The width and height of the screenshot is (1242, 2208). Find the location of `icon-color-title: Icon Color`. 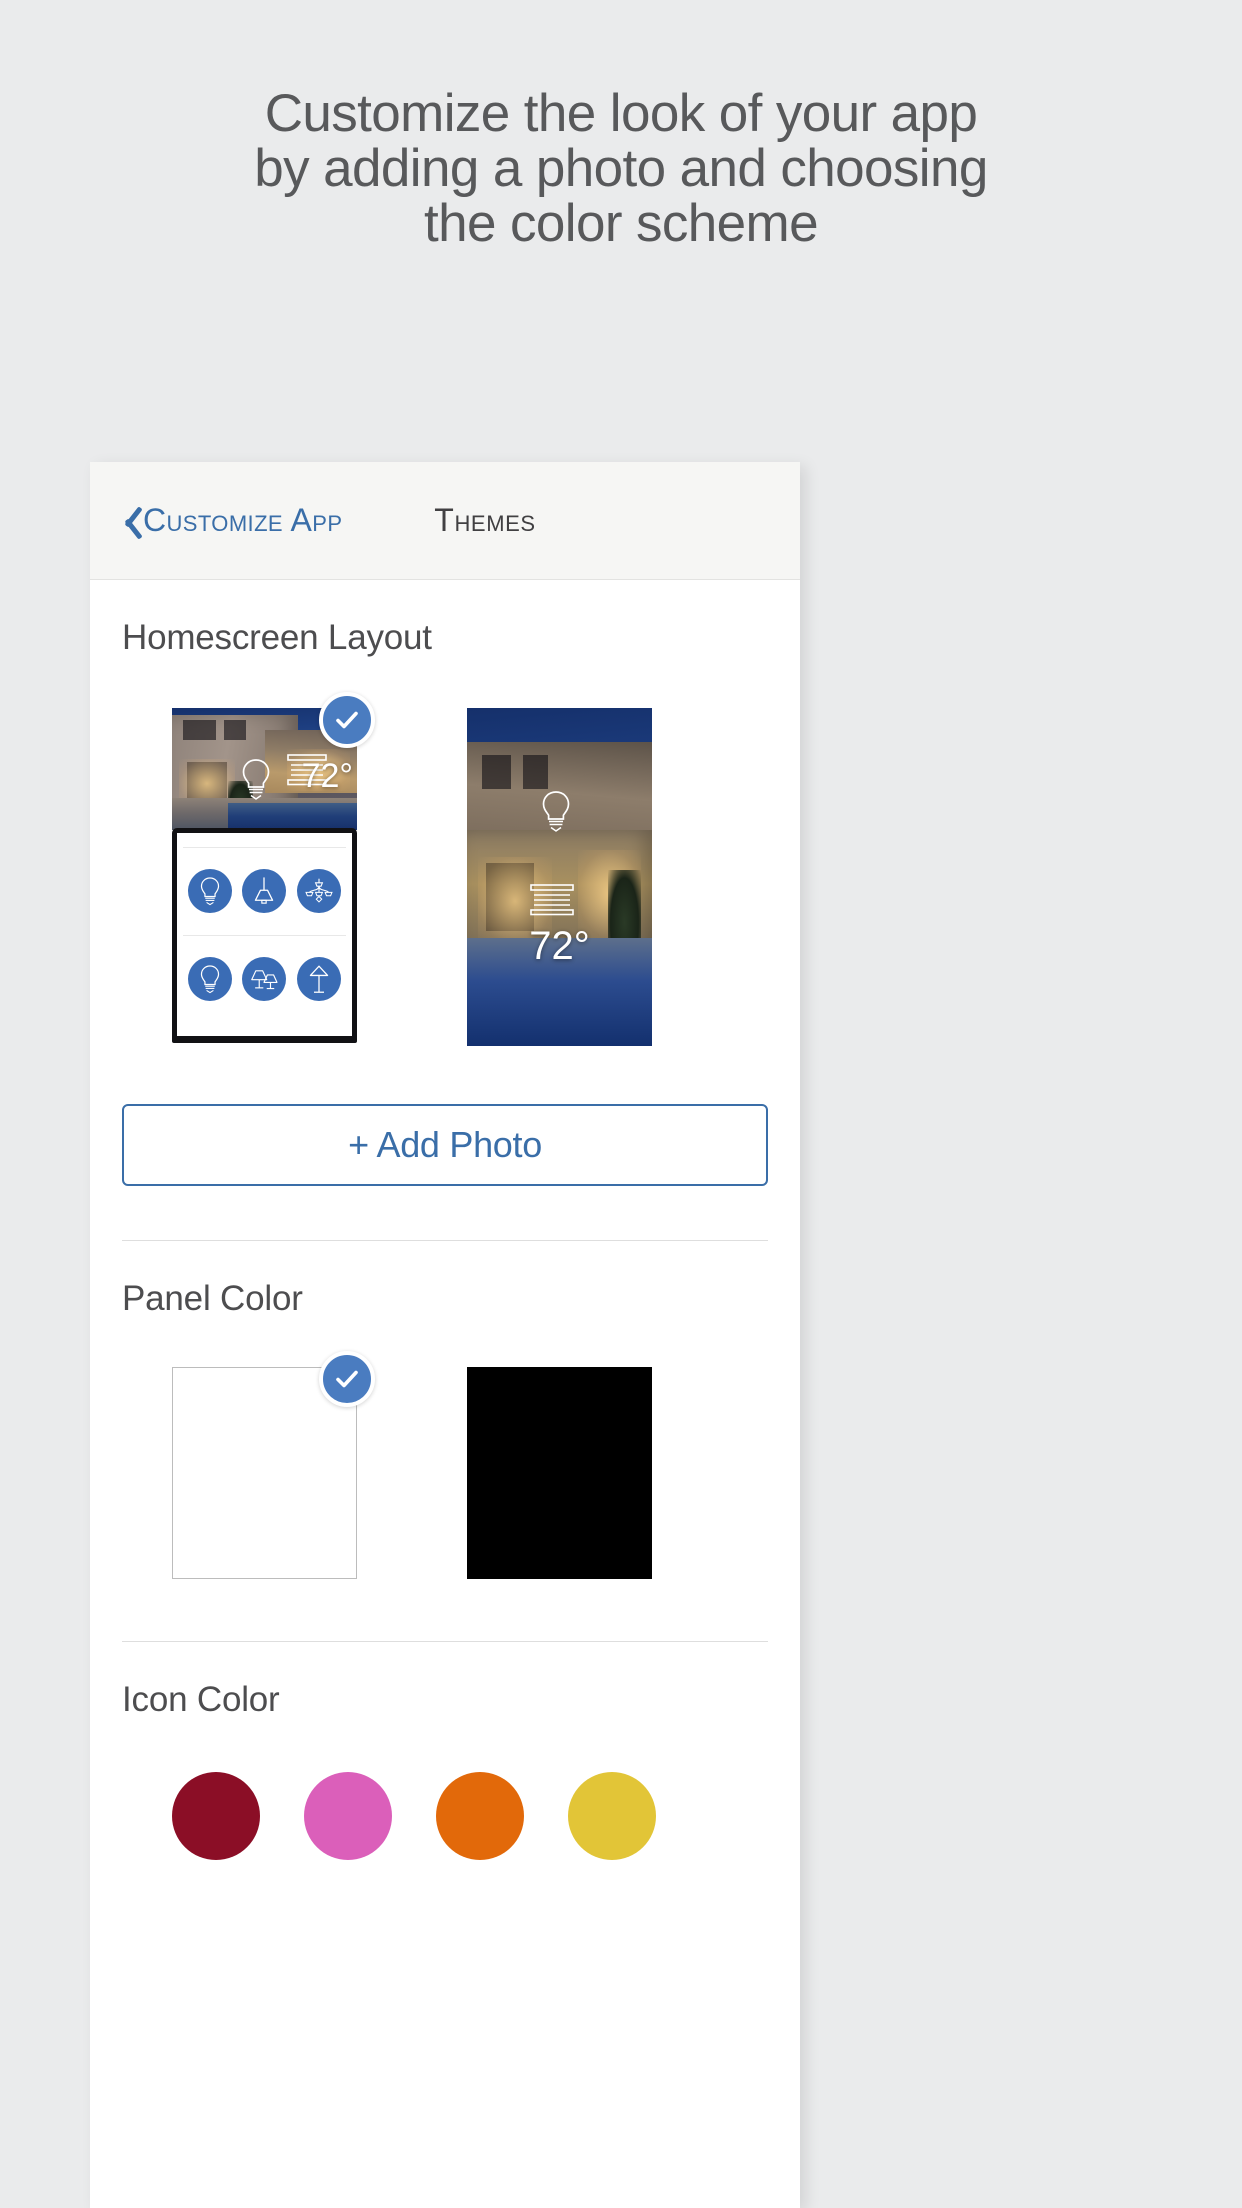

icon-color-title: Icon Color is located at coordinates (201, 1699).